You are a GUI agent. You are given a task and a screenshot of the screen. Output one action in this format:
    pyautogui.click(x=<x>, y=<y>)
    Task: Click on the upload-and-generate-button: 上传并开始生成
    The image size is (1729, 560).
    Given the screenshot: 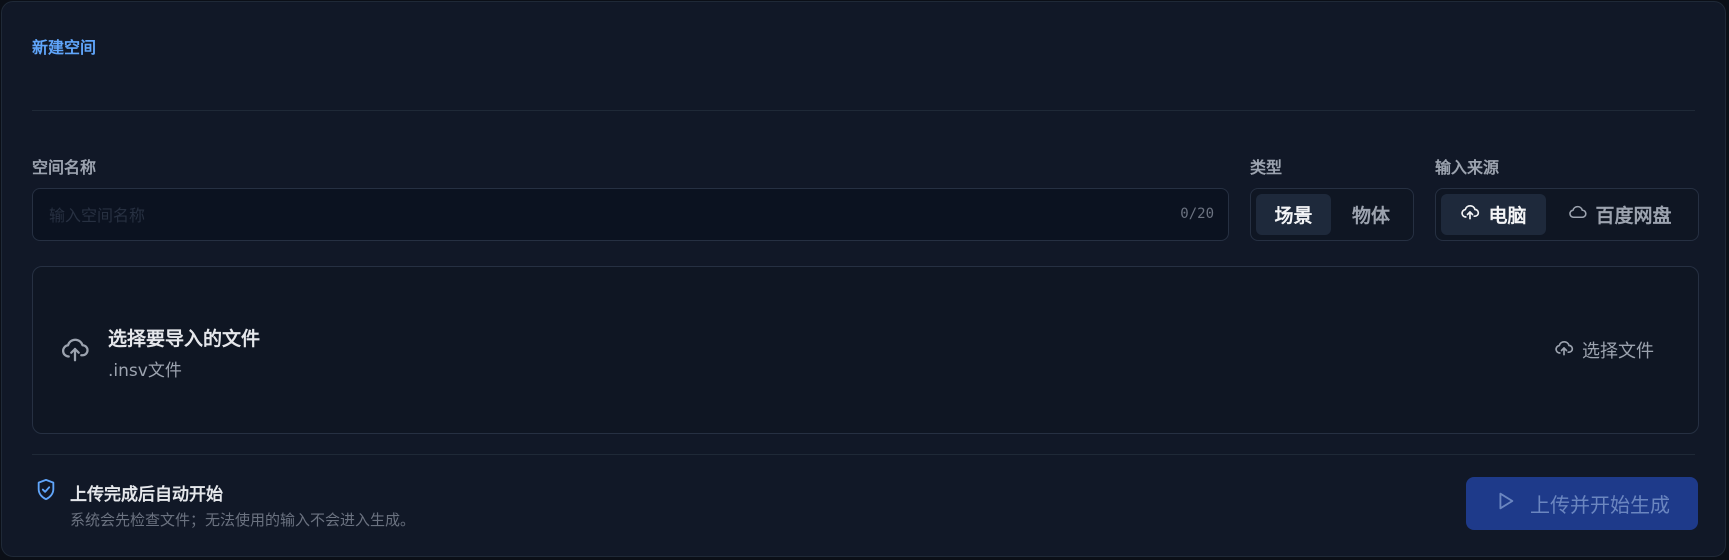 What is the action you would take?
    pyautogui.click(x=1582, y=503)
    